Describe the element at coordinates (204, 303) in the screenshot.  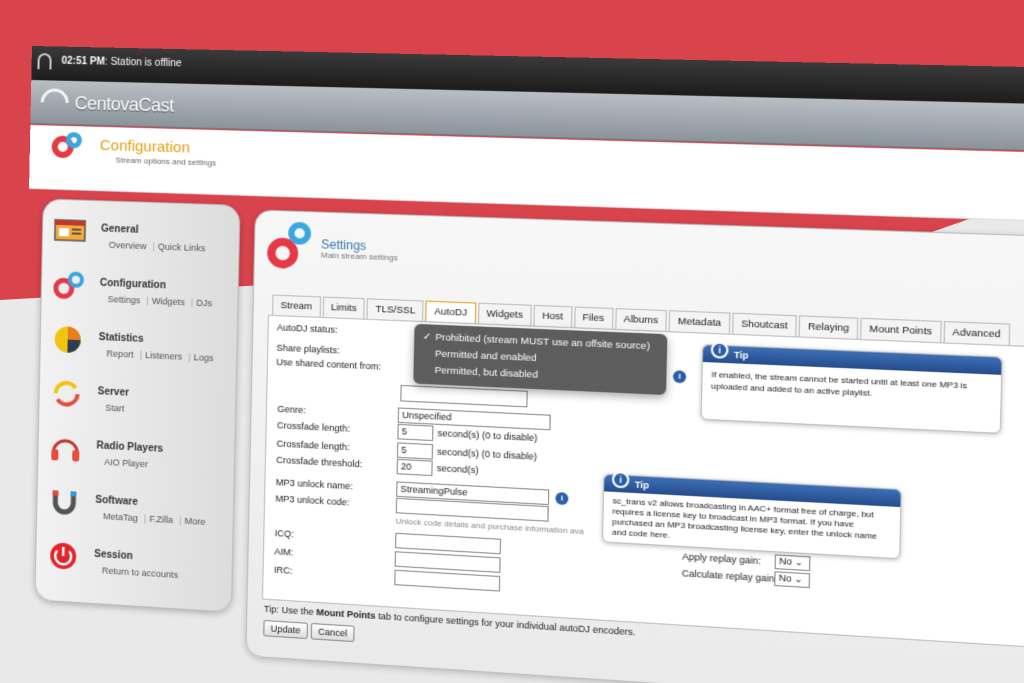
I see `link-djs: DJs` at that location.